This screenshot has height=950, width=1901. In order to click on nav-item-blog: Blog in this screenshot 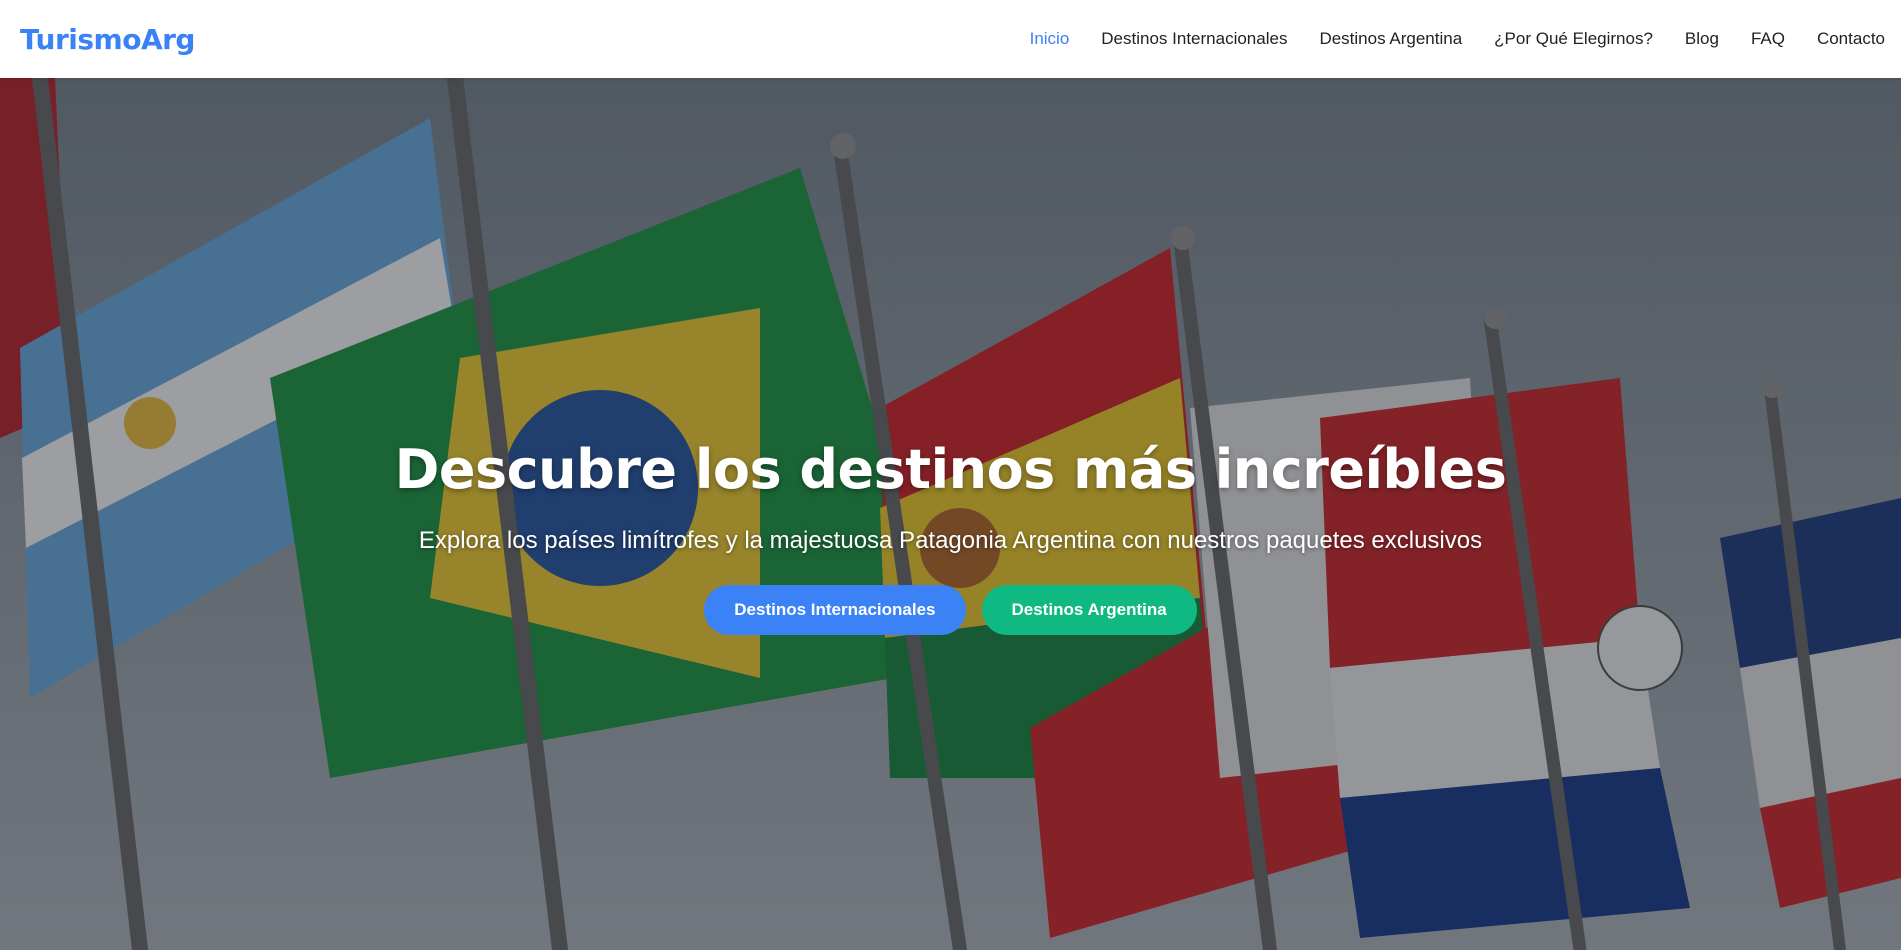, I will do `click(1702, 39)`.